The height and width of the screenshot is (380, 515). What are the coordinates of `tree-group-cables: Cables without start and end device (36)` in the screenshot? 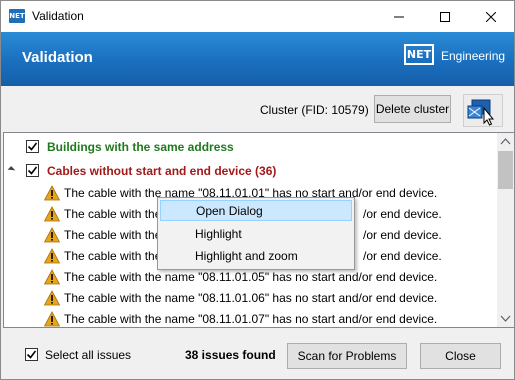 It's located at (151, 170).